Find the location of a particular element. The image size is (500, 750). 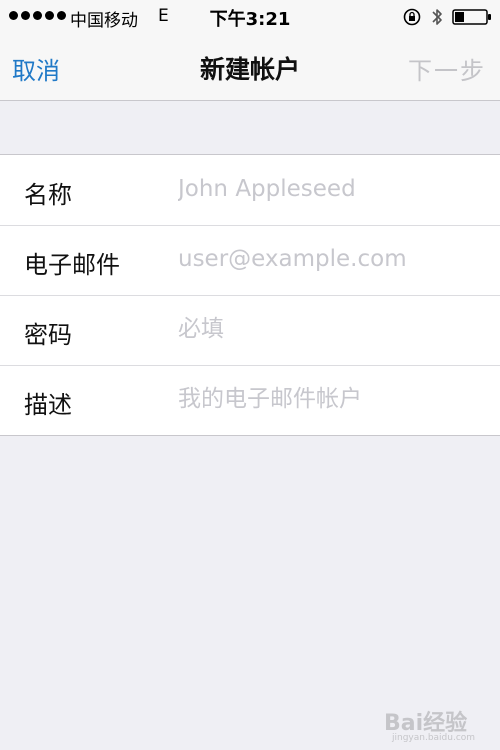

status-bar: 中国移动 E 下午3:21 is located at coordinates (250, 17).